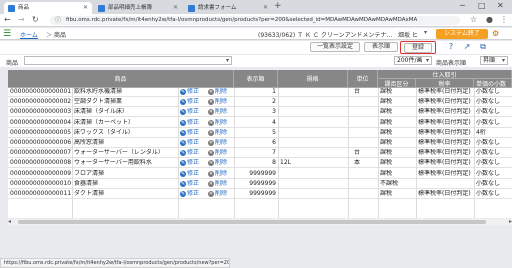 The image size is (512, 268). Describe the element at coordinates (467, 47) in the screenshot. I see `external-link-icon: ↗` at that location.